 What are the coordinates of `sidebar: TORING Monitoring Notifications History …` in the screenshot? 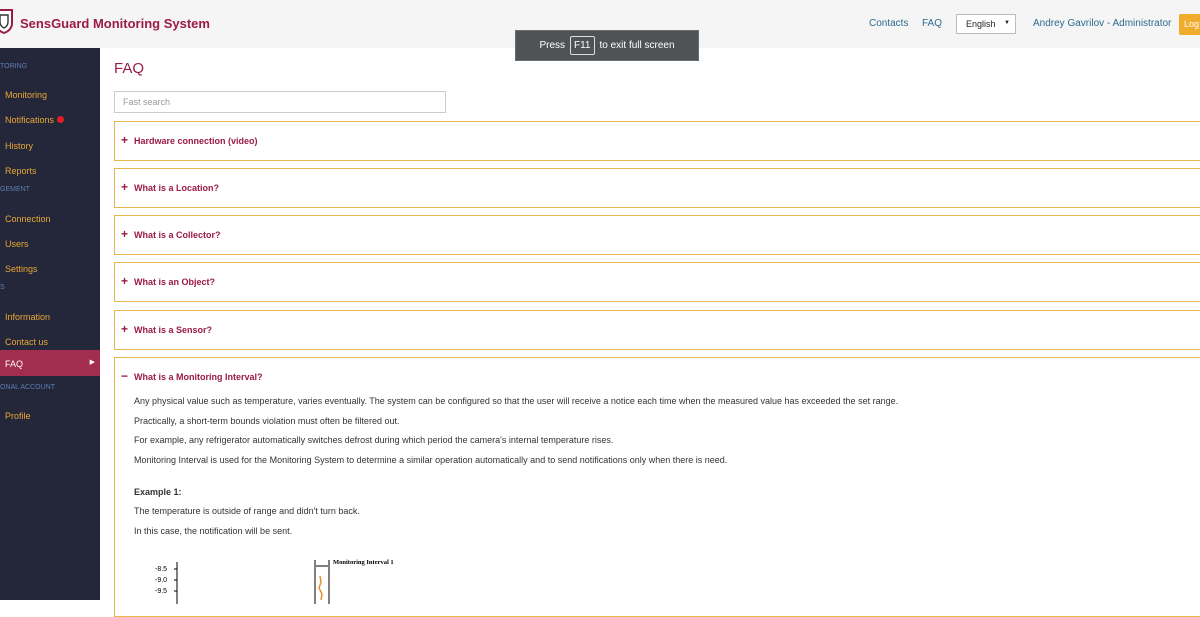 It's located at (50, 324).